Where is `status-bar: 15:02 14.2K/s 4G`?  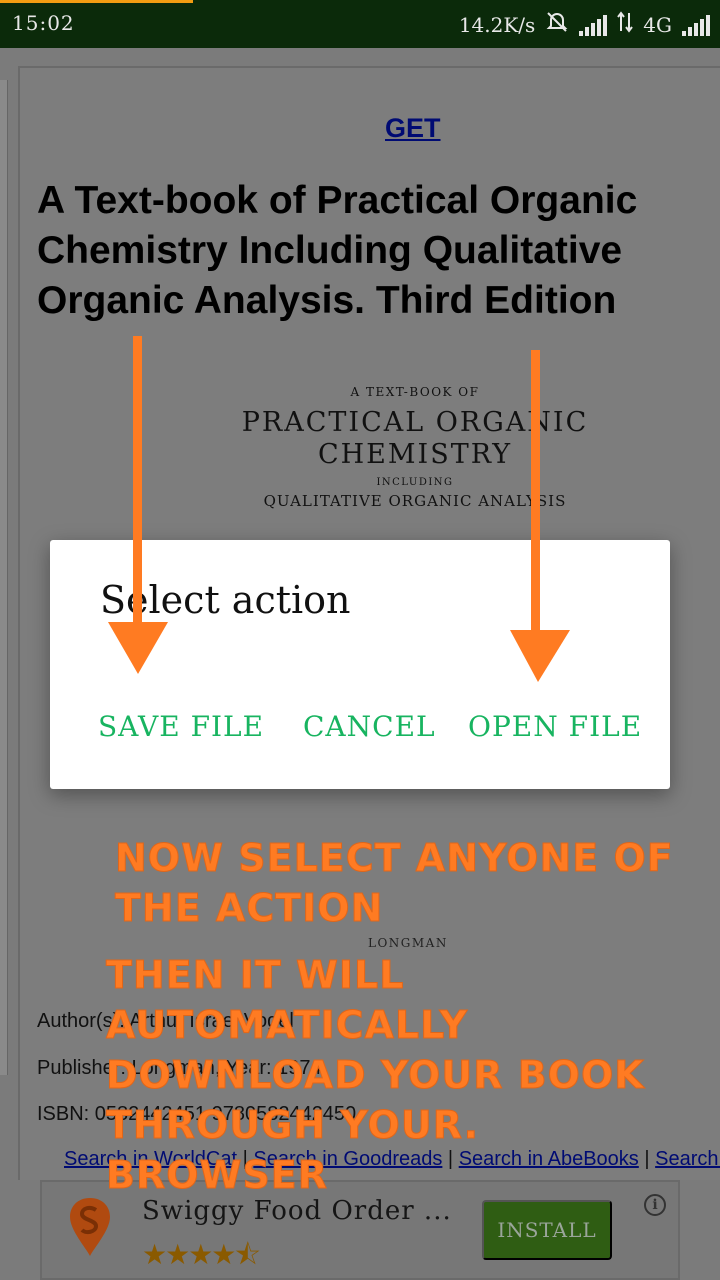 status-bar: 15:02 14.2K/s 4G is located at coordinates (360, 24).